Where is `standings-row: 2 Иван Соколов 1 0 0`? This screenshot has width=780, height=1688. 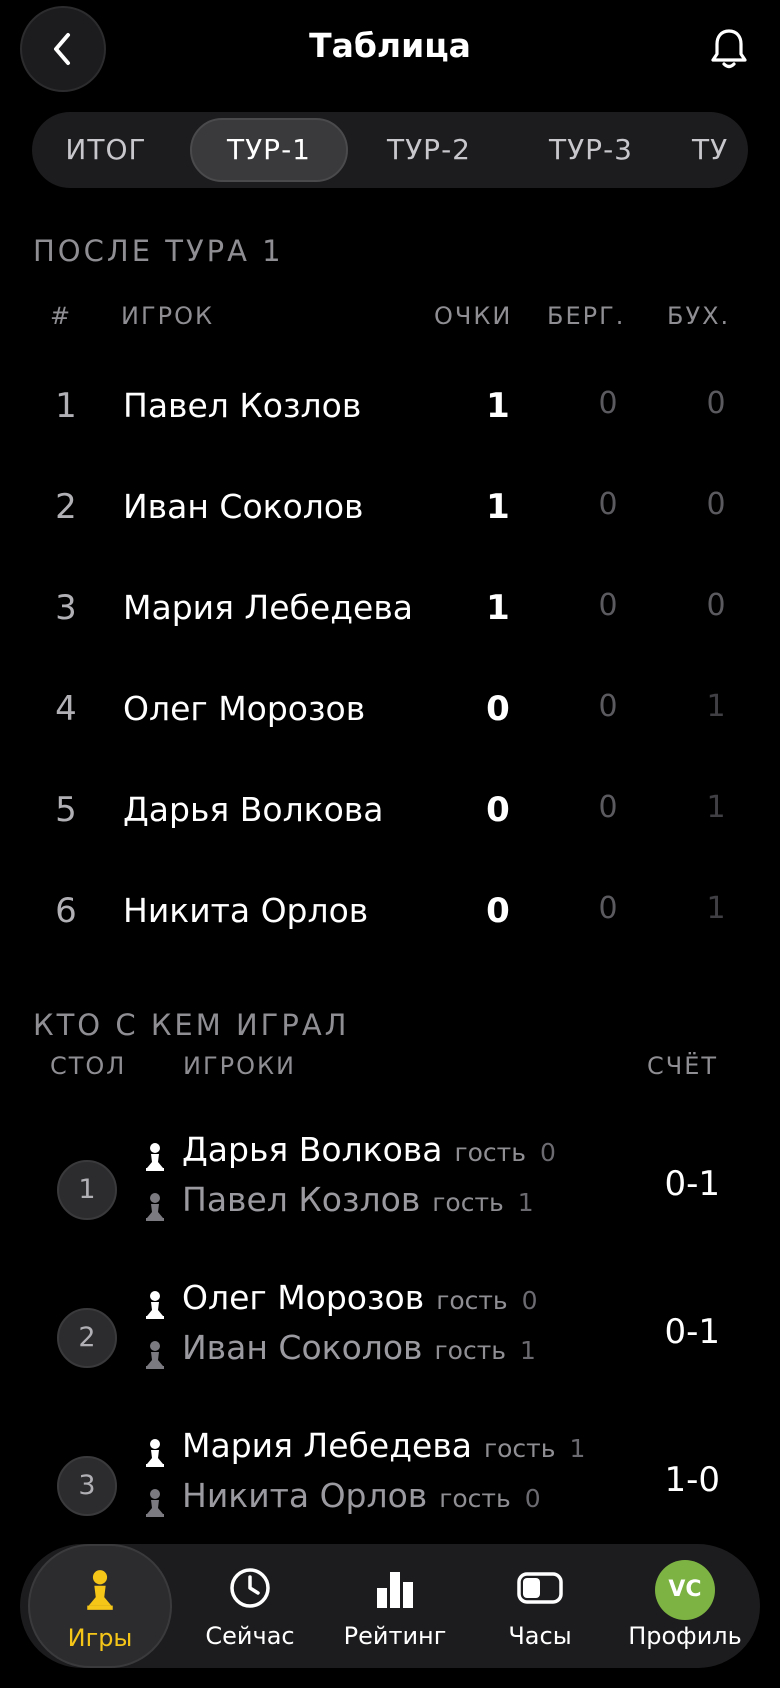
standings-row: 2 Иван Соколов 1 0 0 is located at coordinates (390, 509).